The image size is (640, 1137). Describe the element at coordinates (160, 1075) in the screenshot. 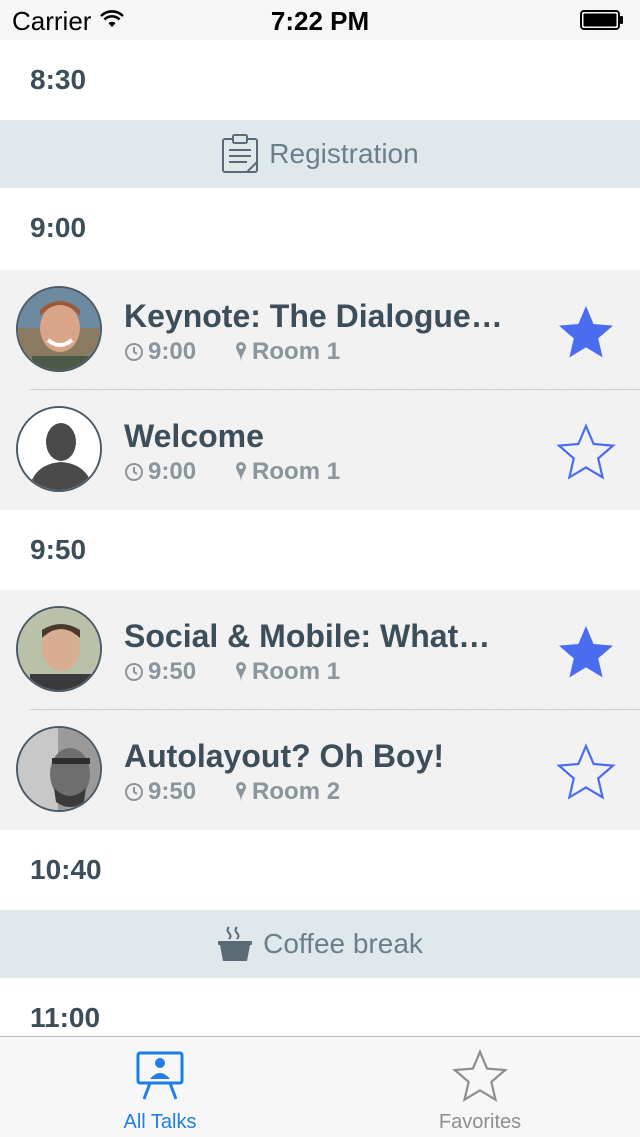

I see `presentation-board-icon` at that location.